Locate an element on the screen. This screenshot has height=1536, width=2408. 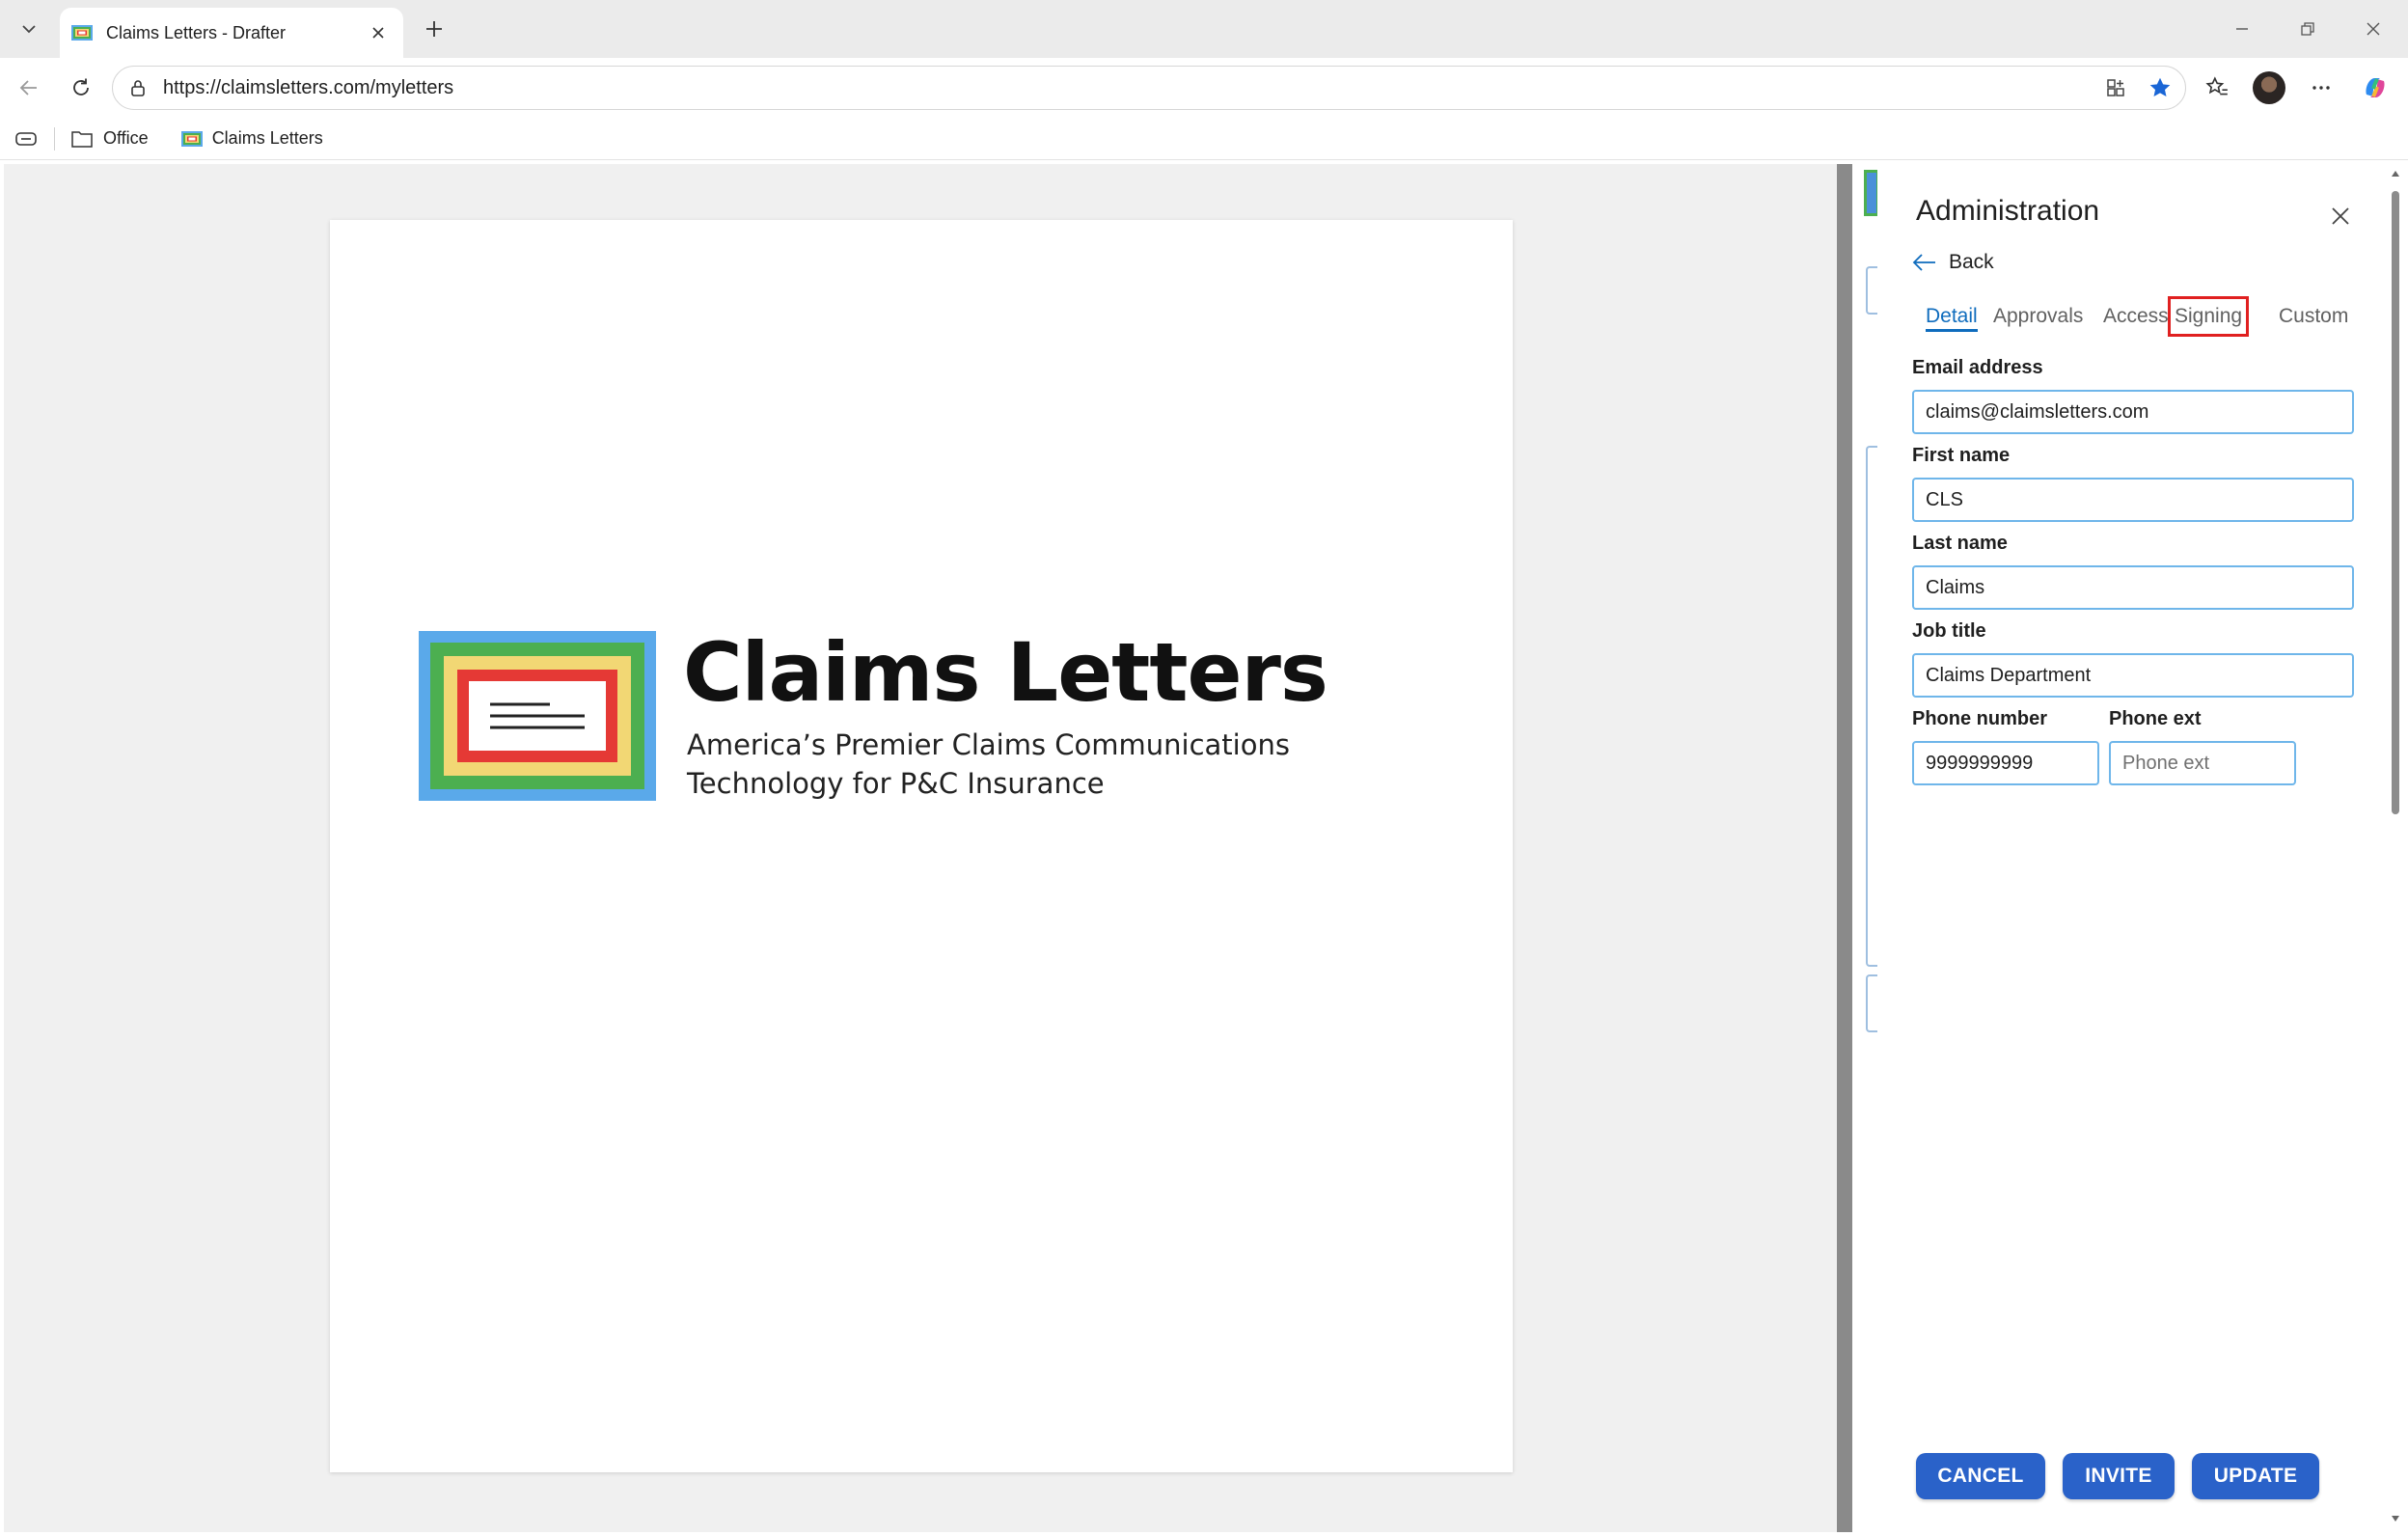
copilot-button is located at coordinates (2375, 88).